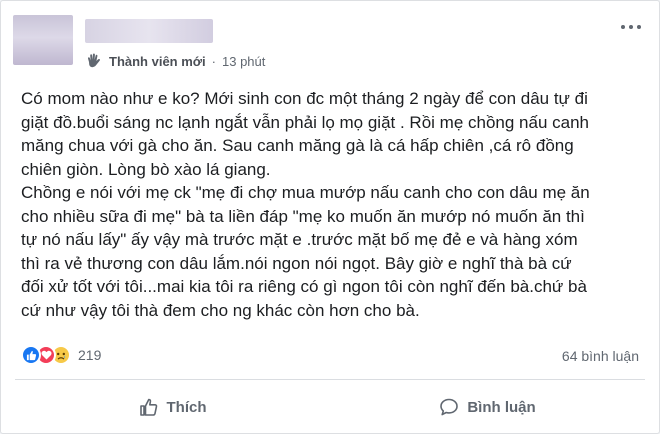  I want to click on post-meta: Thành viên mới · 13 phút, so click(175, 61).